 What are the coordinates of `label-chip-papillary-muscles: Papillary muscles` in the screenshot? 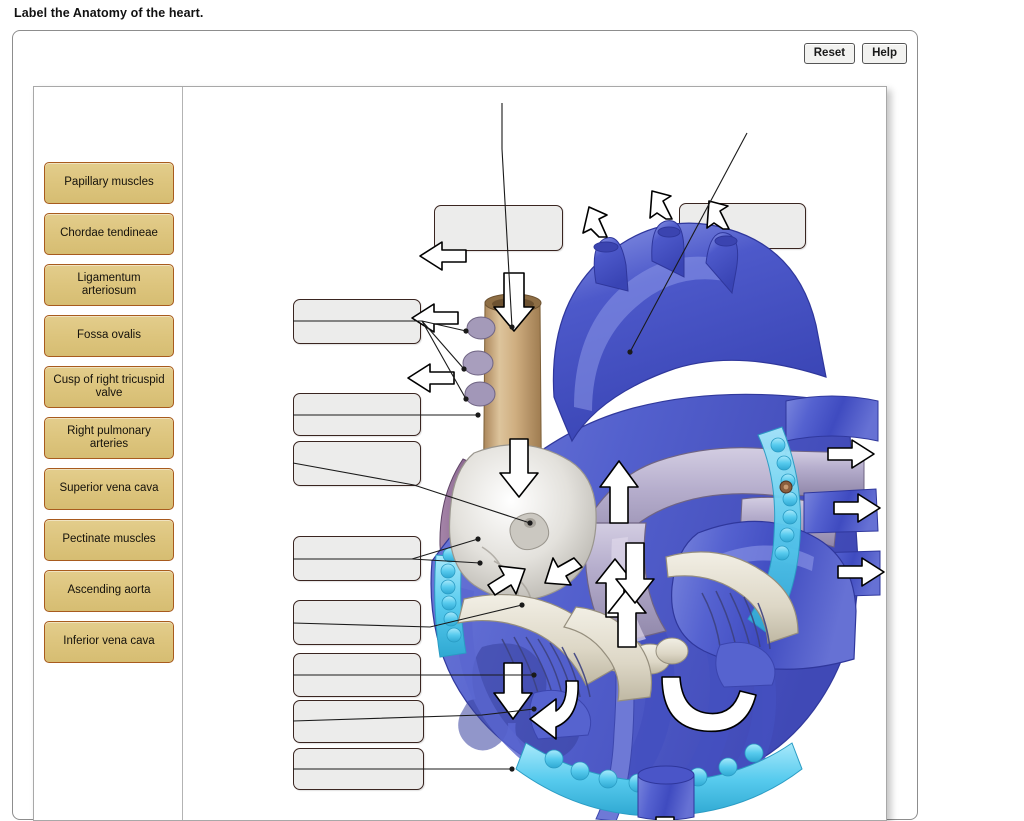 It's located at (109, 183).